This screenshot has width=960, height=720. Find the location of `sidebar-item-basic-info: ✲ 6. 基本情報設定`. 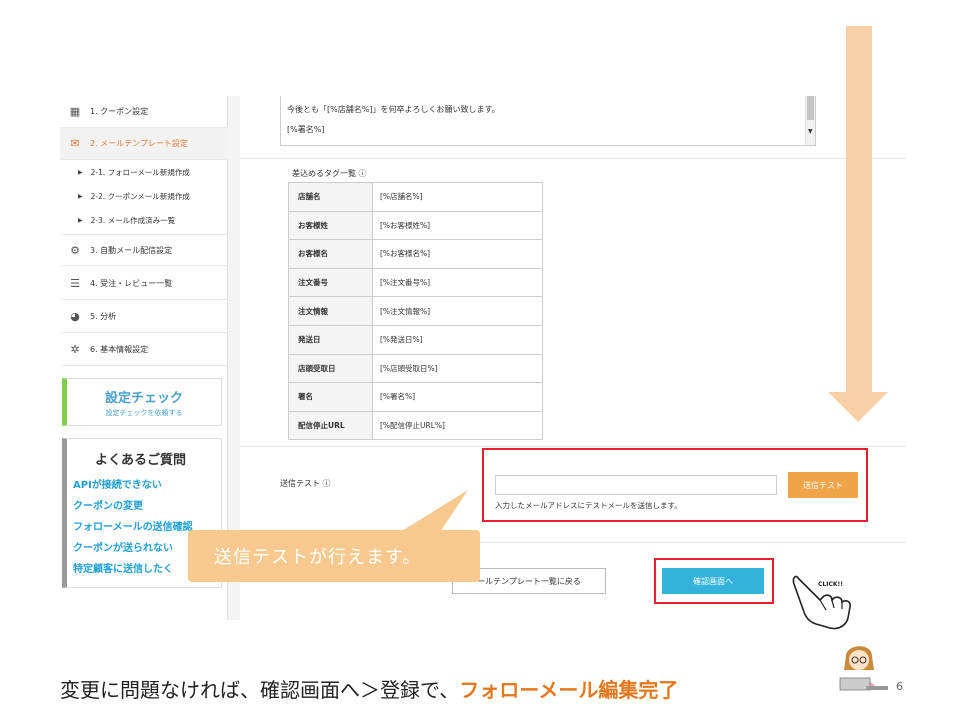

sidebar-item-basic-info: ✲ 6. 基本情報設定 is located at coordinates (144, 350).